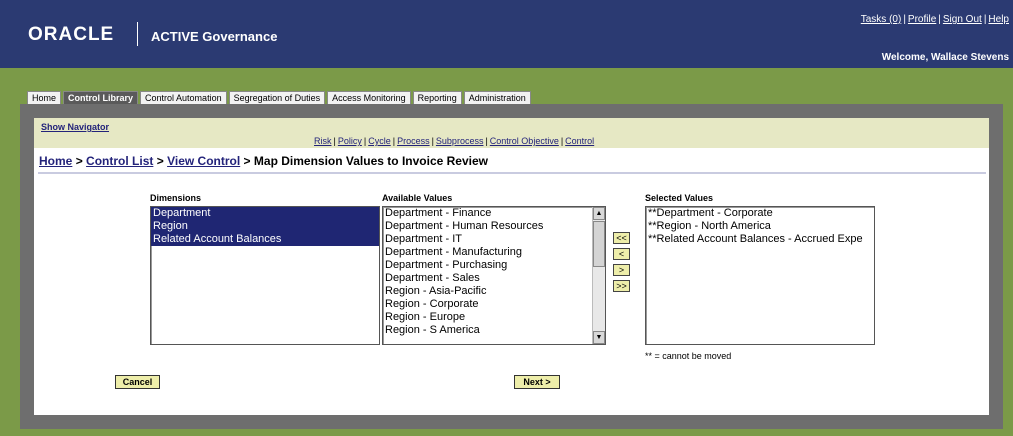 This screenshot has height=436, width=1013. Describe the element at coordinates (922, 19) in the screenshot. I see `profile-link: Profile` at that location.